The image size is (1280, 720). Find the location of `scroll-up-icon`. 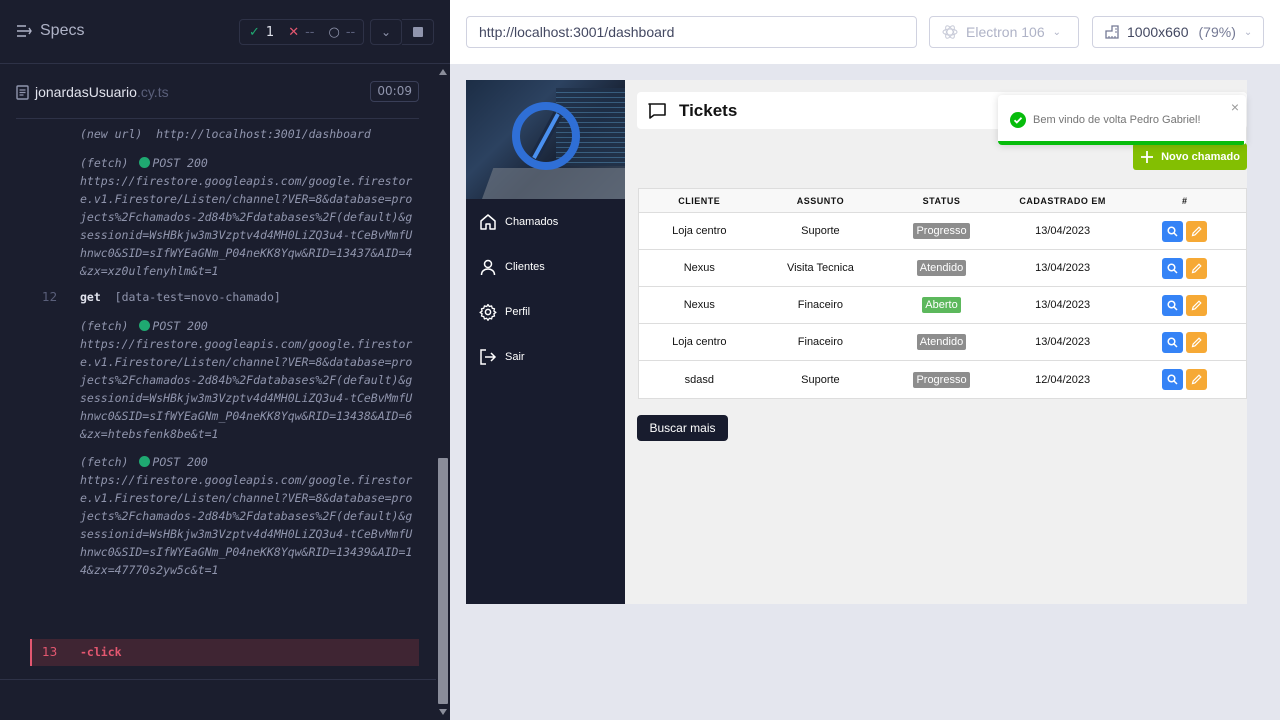

scroll-up-icon is located at coordinates (443, 72).